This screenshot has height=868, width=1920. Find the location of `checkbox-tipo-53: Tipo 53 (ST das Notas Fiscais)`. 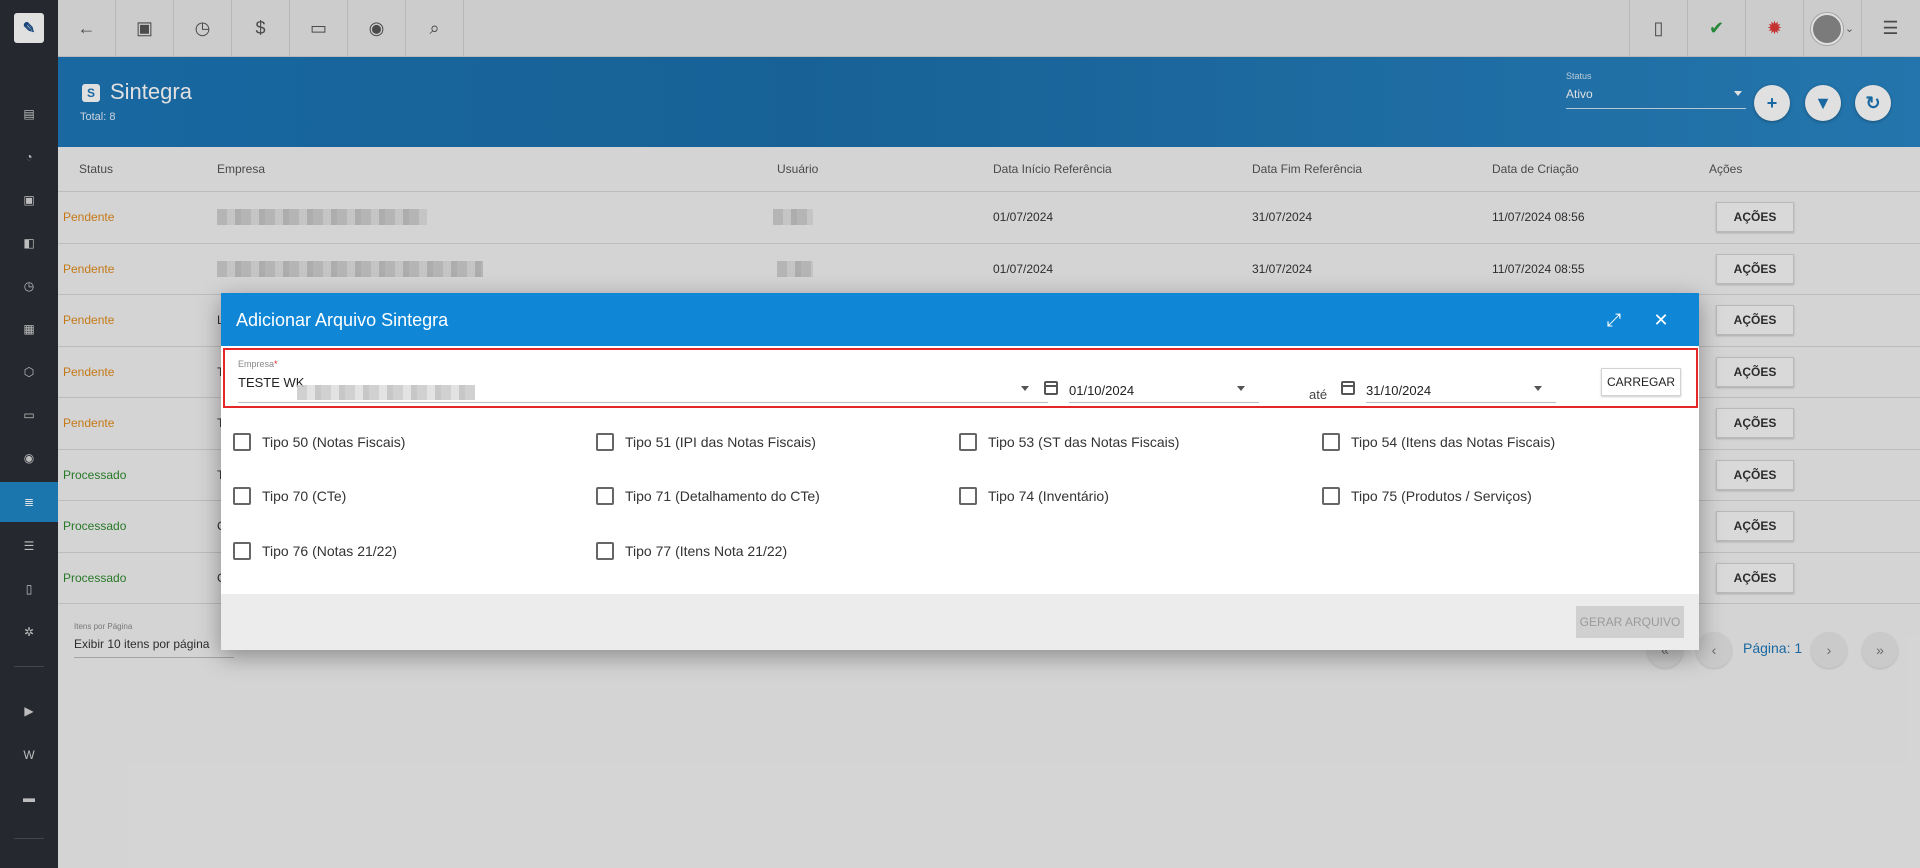

checkbox-tipo-53: Tipo 53 (ST das Notas Fiscais) is located at coordinates (1069, 442).